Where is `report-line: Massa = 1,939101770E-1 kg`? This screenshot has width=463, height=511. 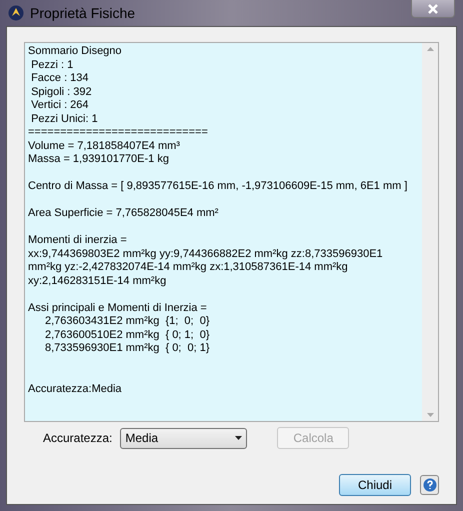 report-line: Massa = 1,939101770E-1 kg is located at coordinates (98, 159).